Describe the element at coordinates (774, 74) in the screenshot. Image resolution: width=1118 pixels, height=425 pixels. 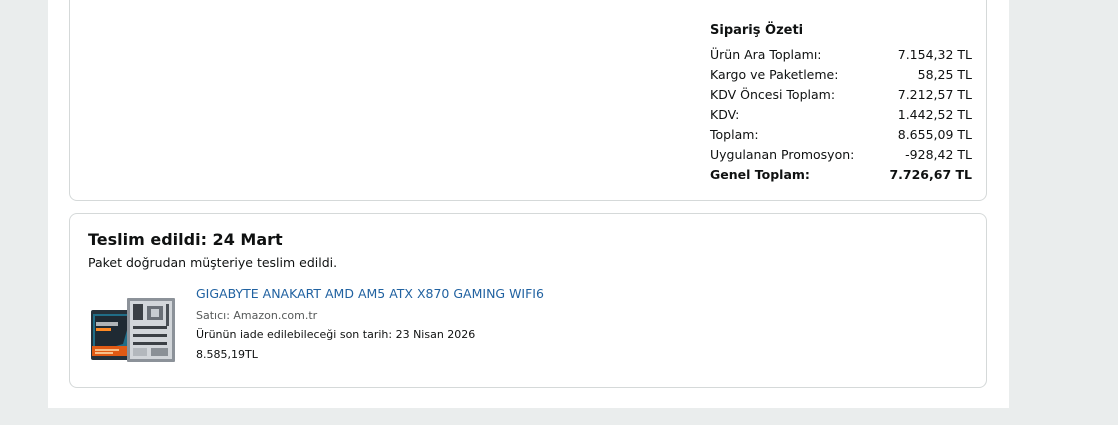
I see `summary-label-shipping: Kargo ve Paketleme:` at that location.